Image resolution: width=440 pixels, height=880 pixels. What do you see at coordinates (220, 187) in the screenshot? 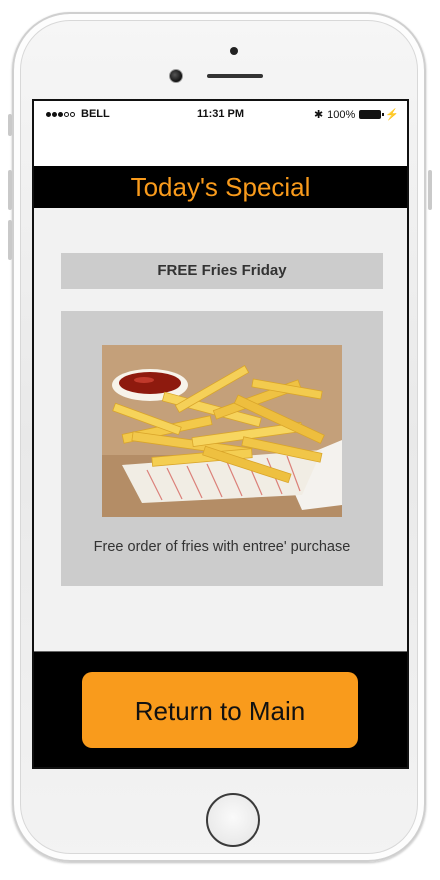
I see `page-title: Today's Special` at bounding box center [220, 187].